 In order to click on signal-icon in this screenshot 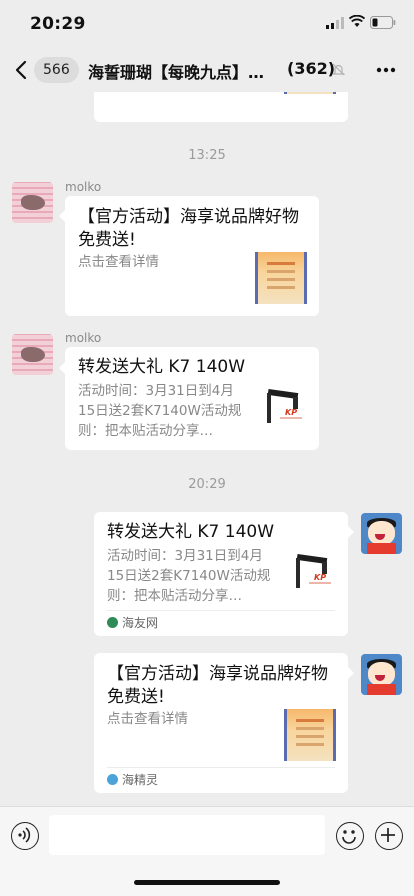, I will do `click(335, 23)`.